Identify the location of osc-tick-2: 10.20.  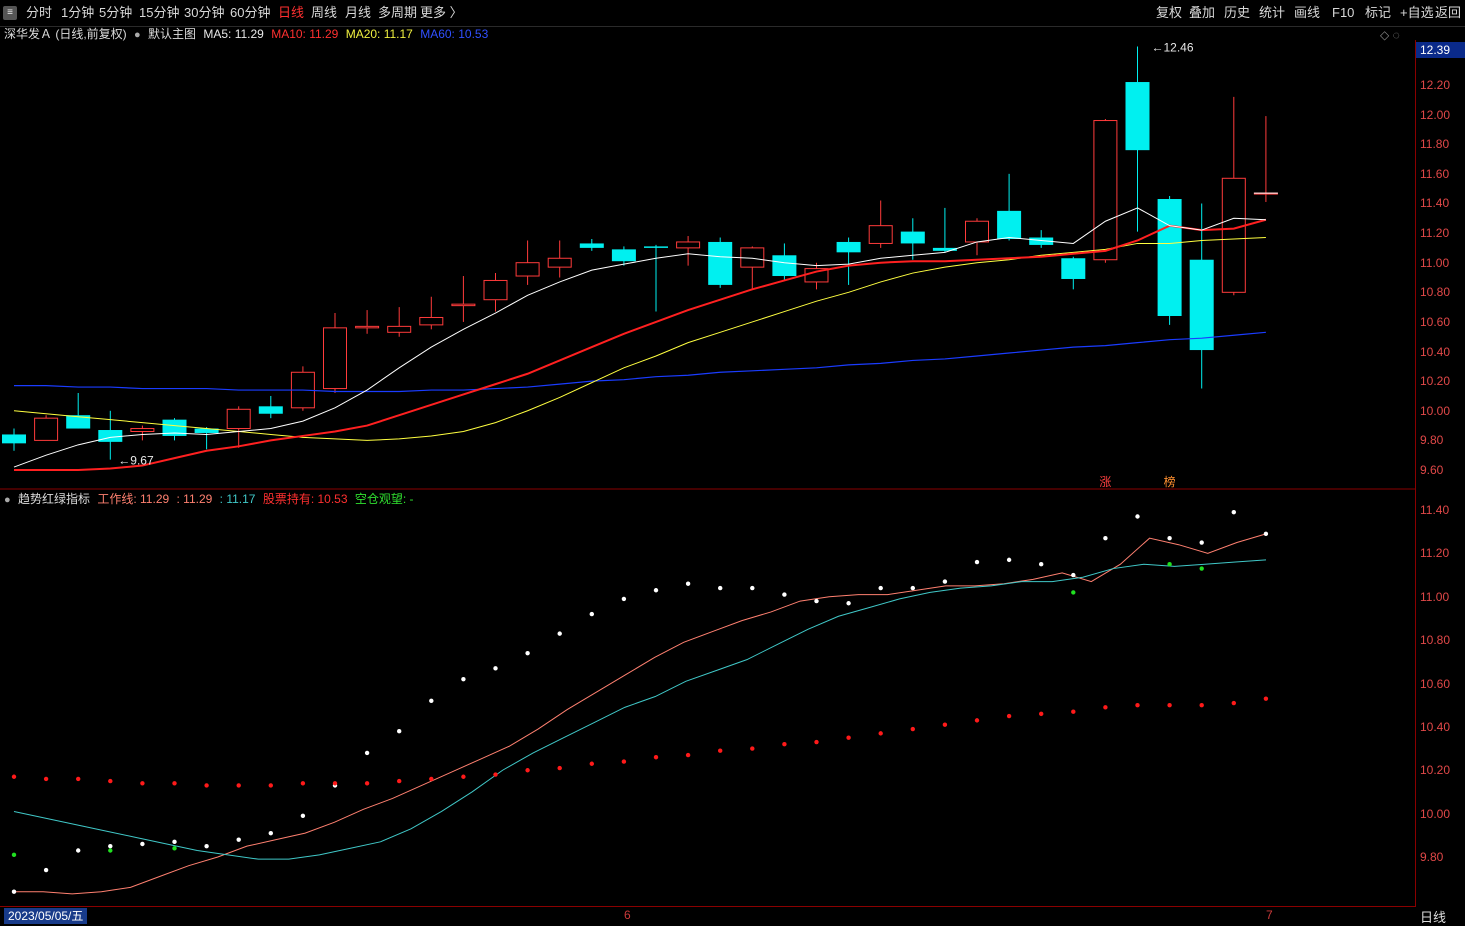
(1435, 770).